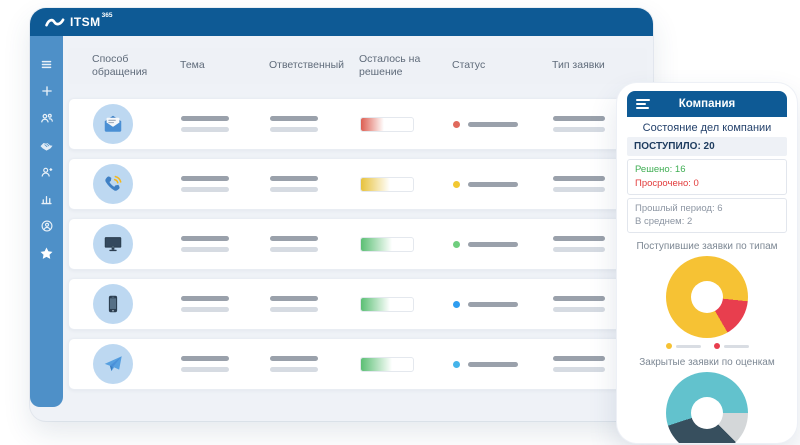 The height and width of the screenshot is (445, 800). Describe the element at coordinates (47, 172) in the screenshot. I see `user-add-icon` at that location.